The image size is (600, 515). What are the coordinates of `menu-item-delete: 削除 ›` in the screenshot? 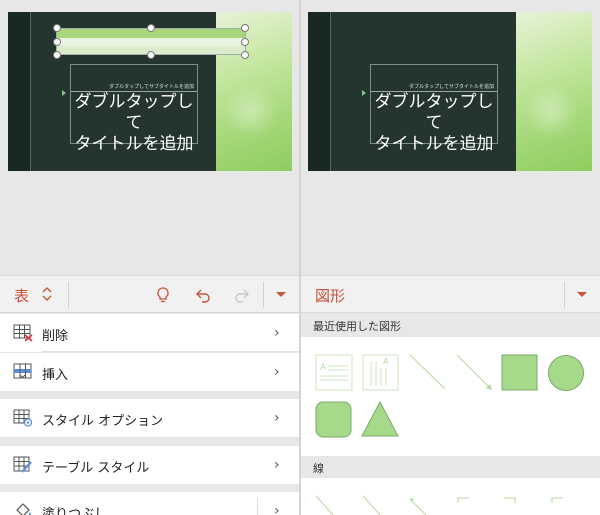 It's located at (149, 333).